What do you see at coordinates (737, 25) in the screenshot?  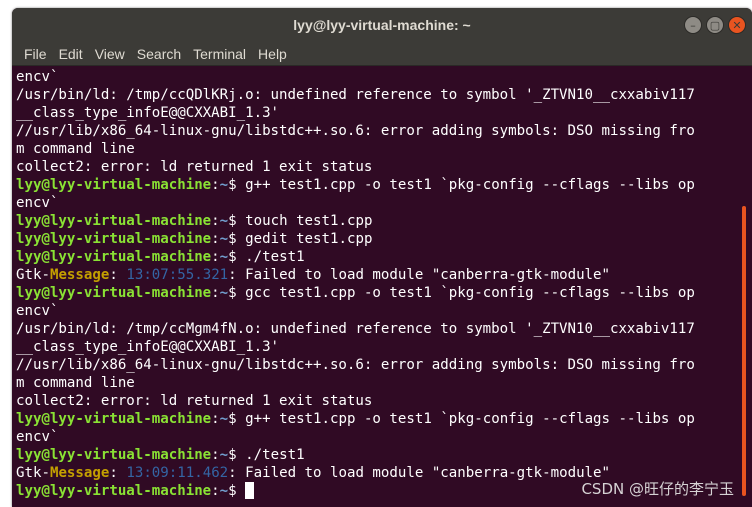 I see `close-button: ✕` at bounding box center [737, 25].